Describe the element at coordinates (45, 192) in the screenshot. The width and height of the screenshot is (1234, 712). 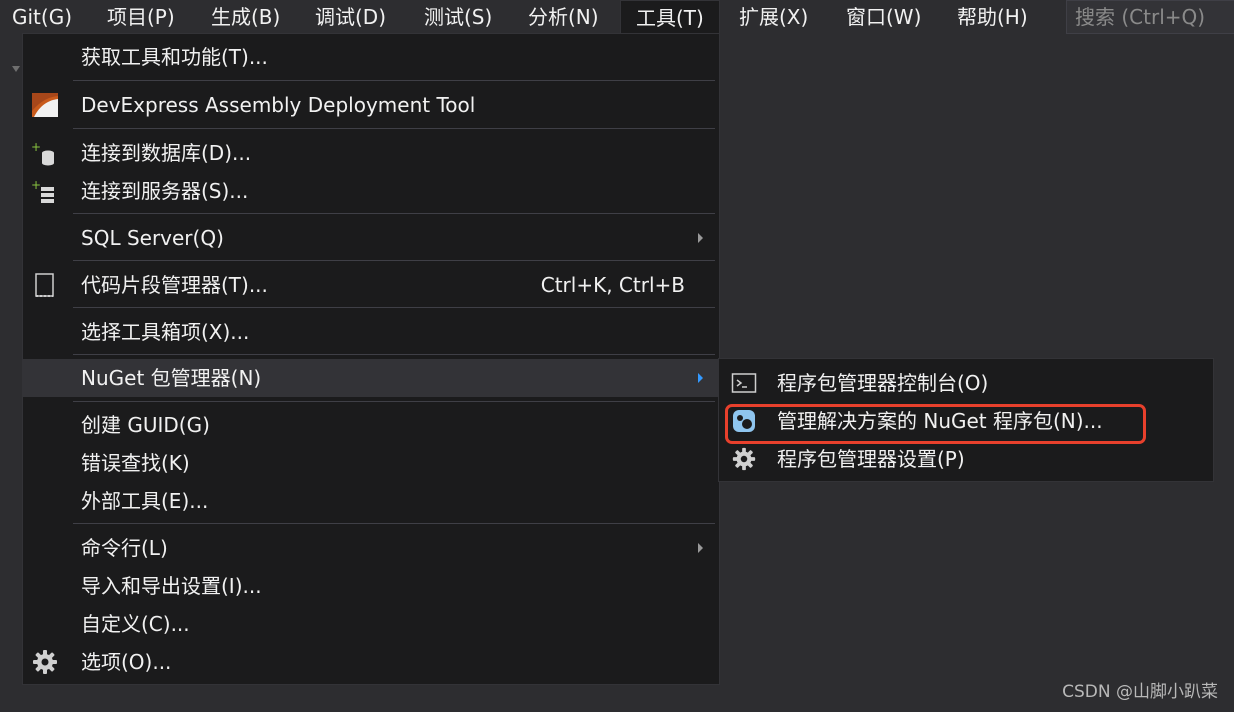
I see `connect-server-icon: +` at that location.